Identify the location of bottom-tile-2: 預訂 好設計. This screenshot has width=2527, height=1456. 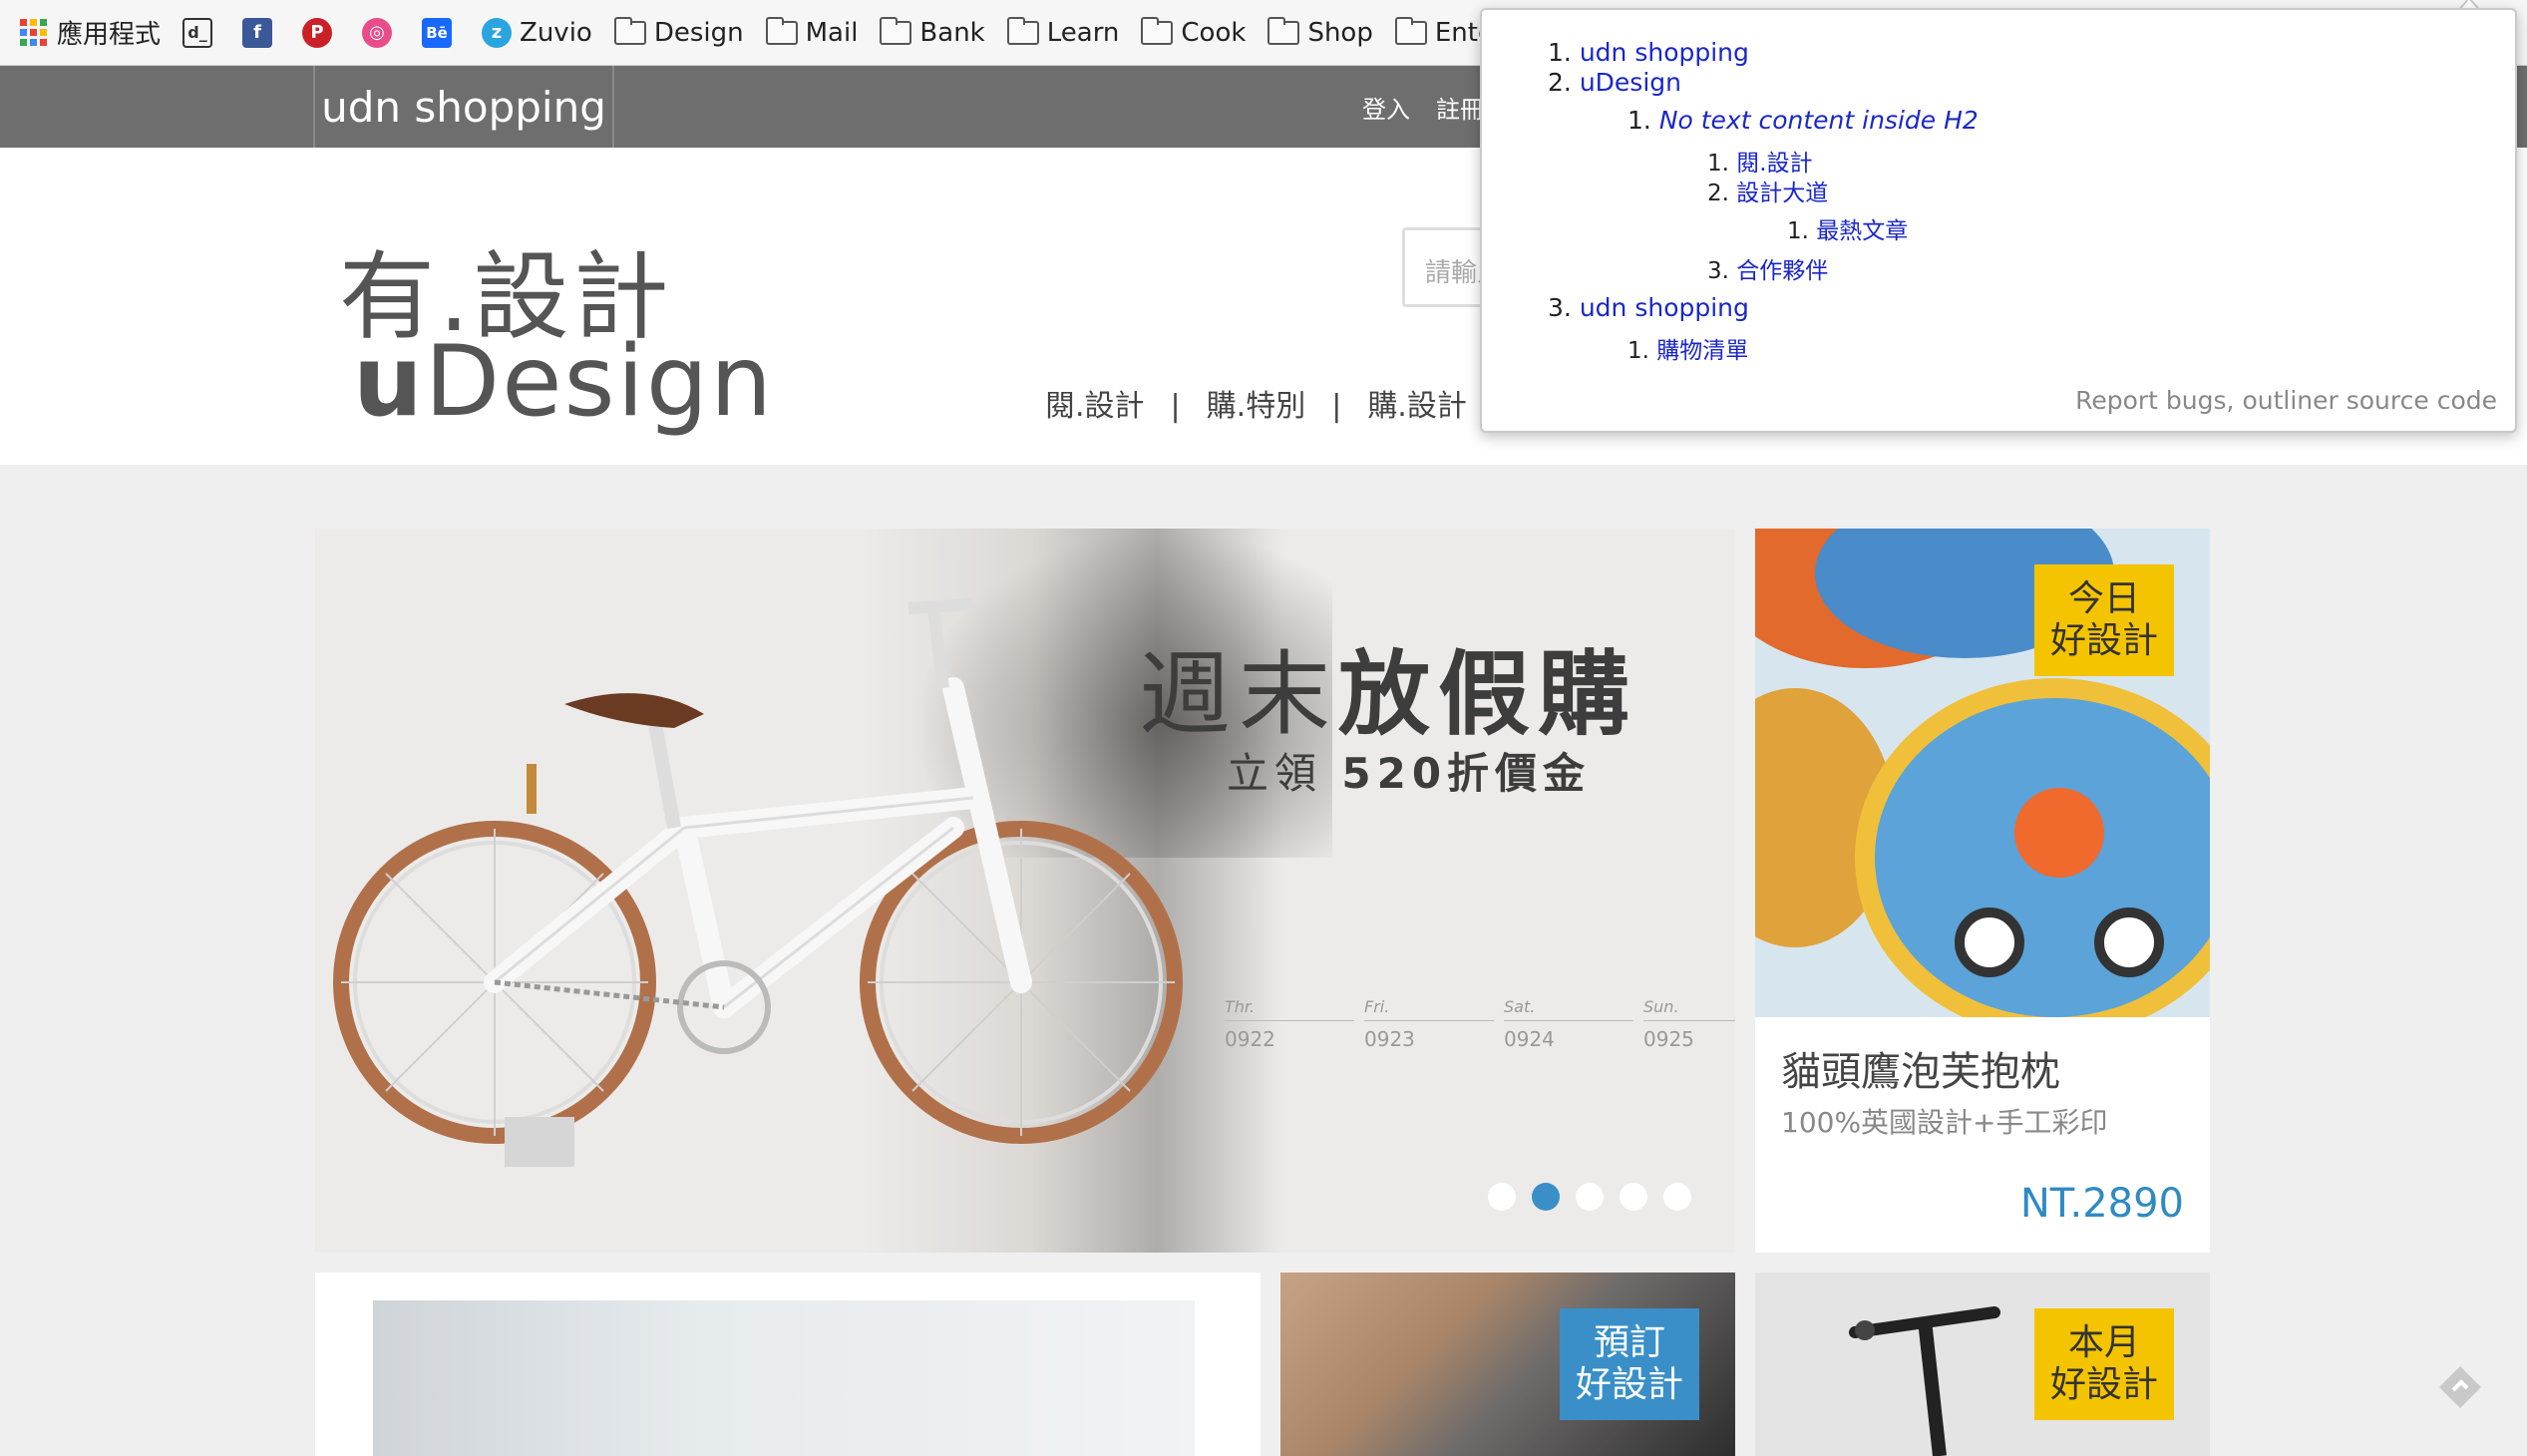
(1507, 1364).